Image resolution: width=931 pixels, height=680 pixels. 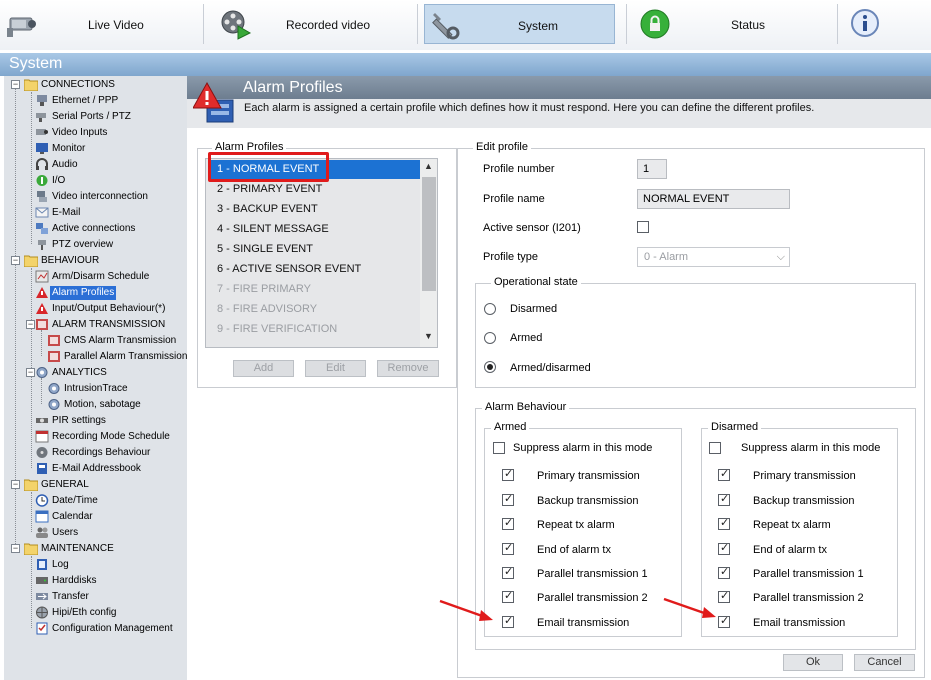 What do you see at coordinates (314, 189) in the screenshot?
I see `list-item: 2 - PRIMARY EVENT` at bounding box center [314, 189].